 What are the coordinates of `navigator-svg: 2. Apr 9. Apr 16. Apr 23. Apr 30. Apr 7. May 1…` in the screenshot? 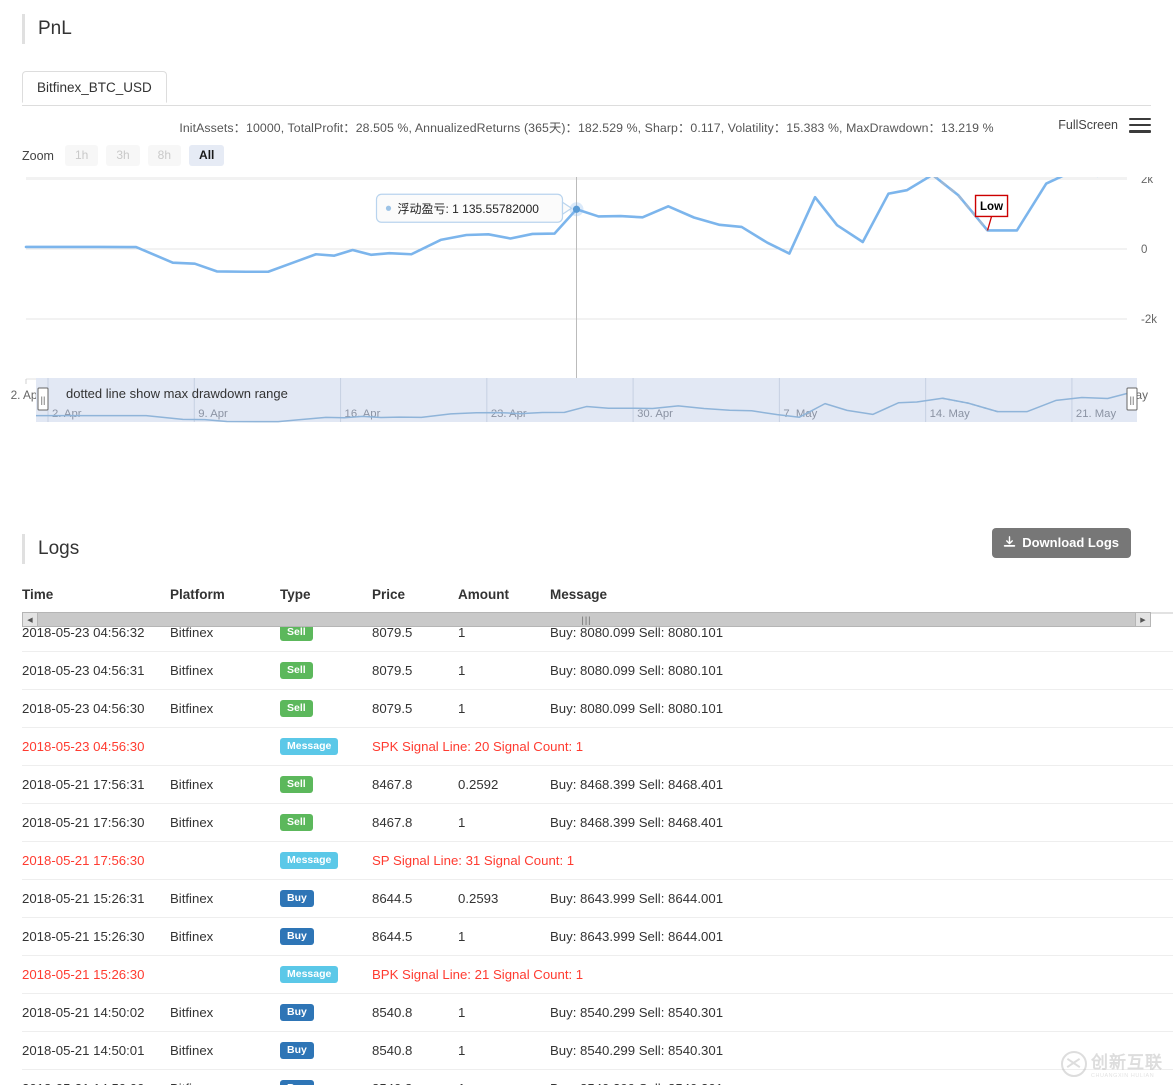 It's located at (586, 404).